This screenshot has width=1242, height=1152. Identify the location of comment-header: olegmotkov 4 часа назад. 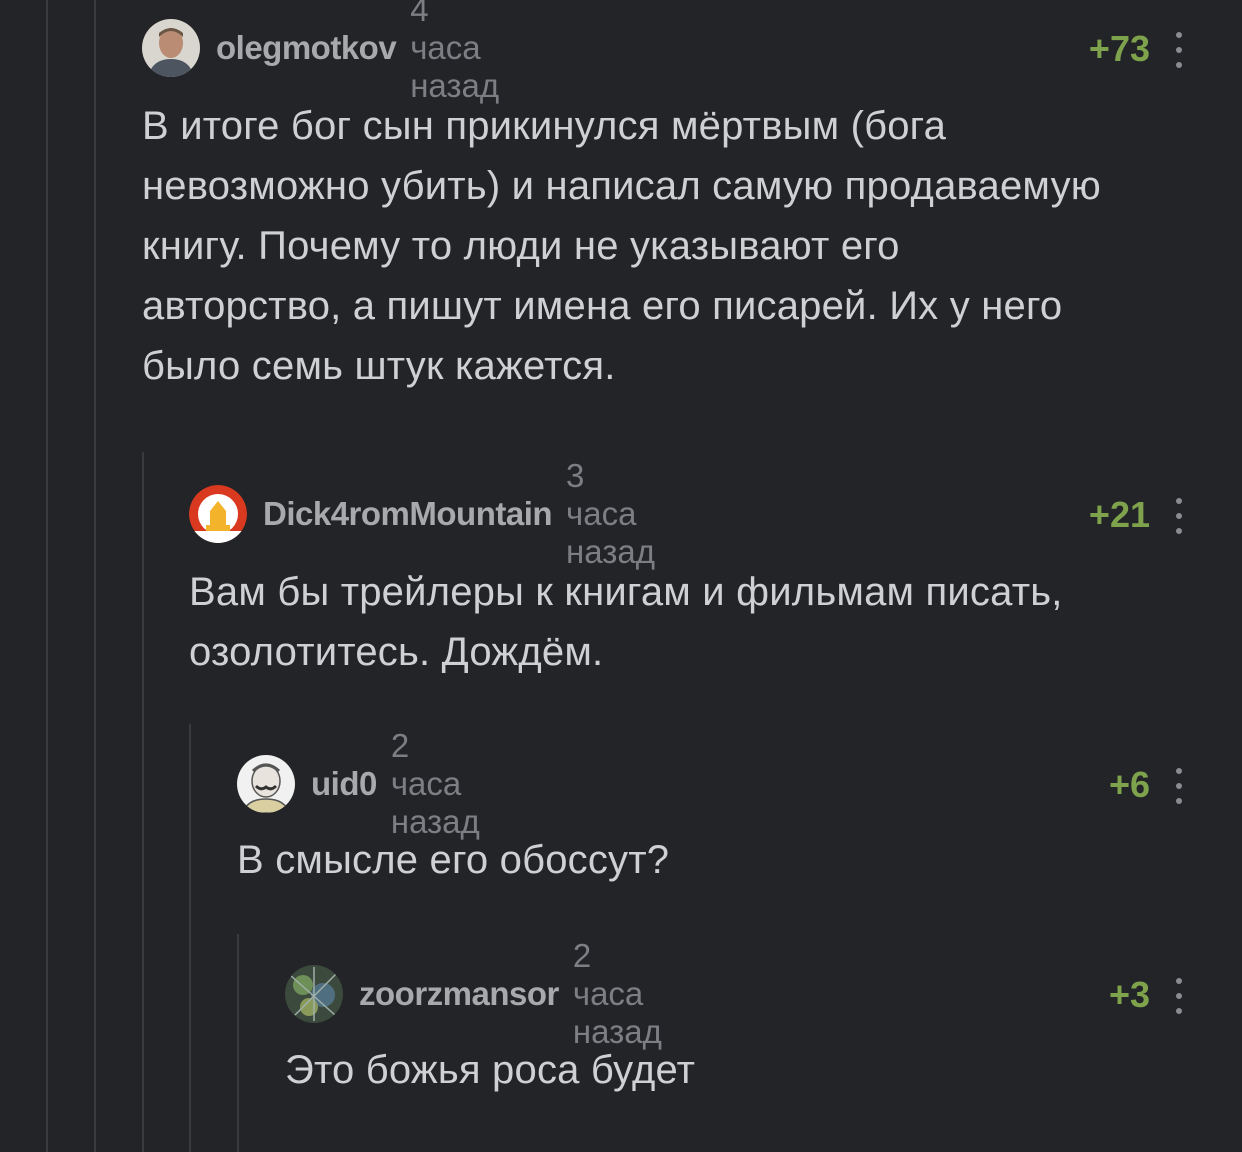
(320, 52).